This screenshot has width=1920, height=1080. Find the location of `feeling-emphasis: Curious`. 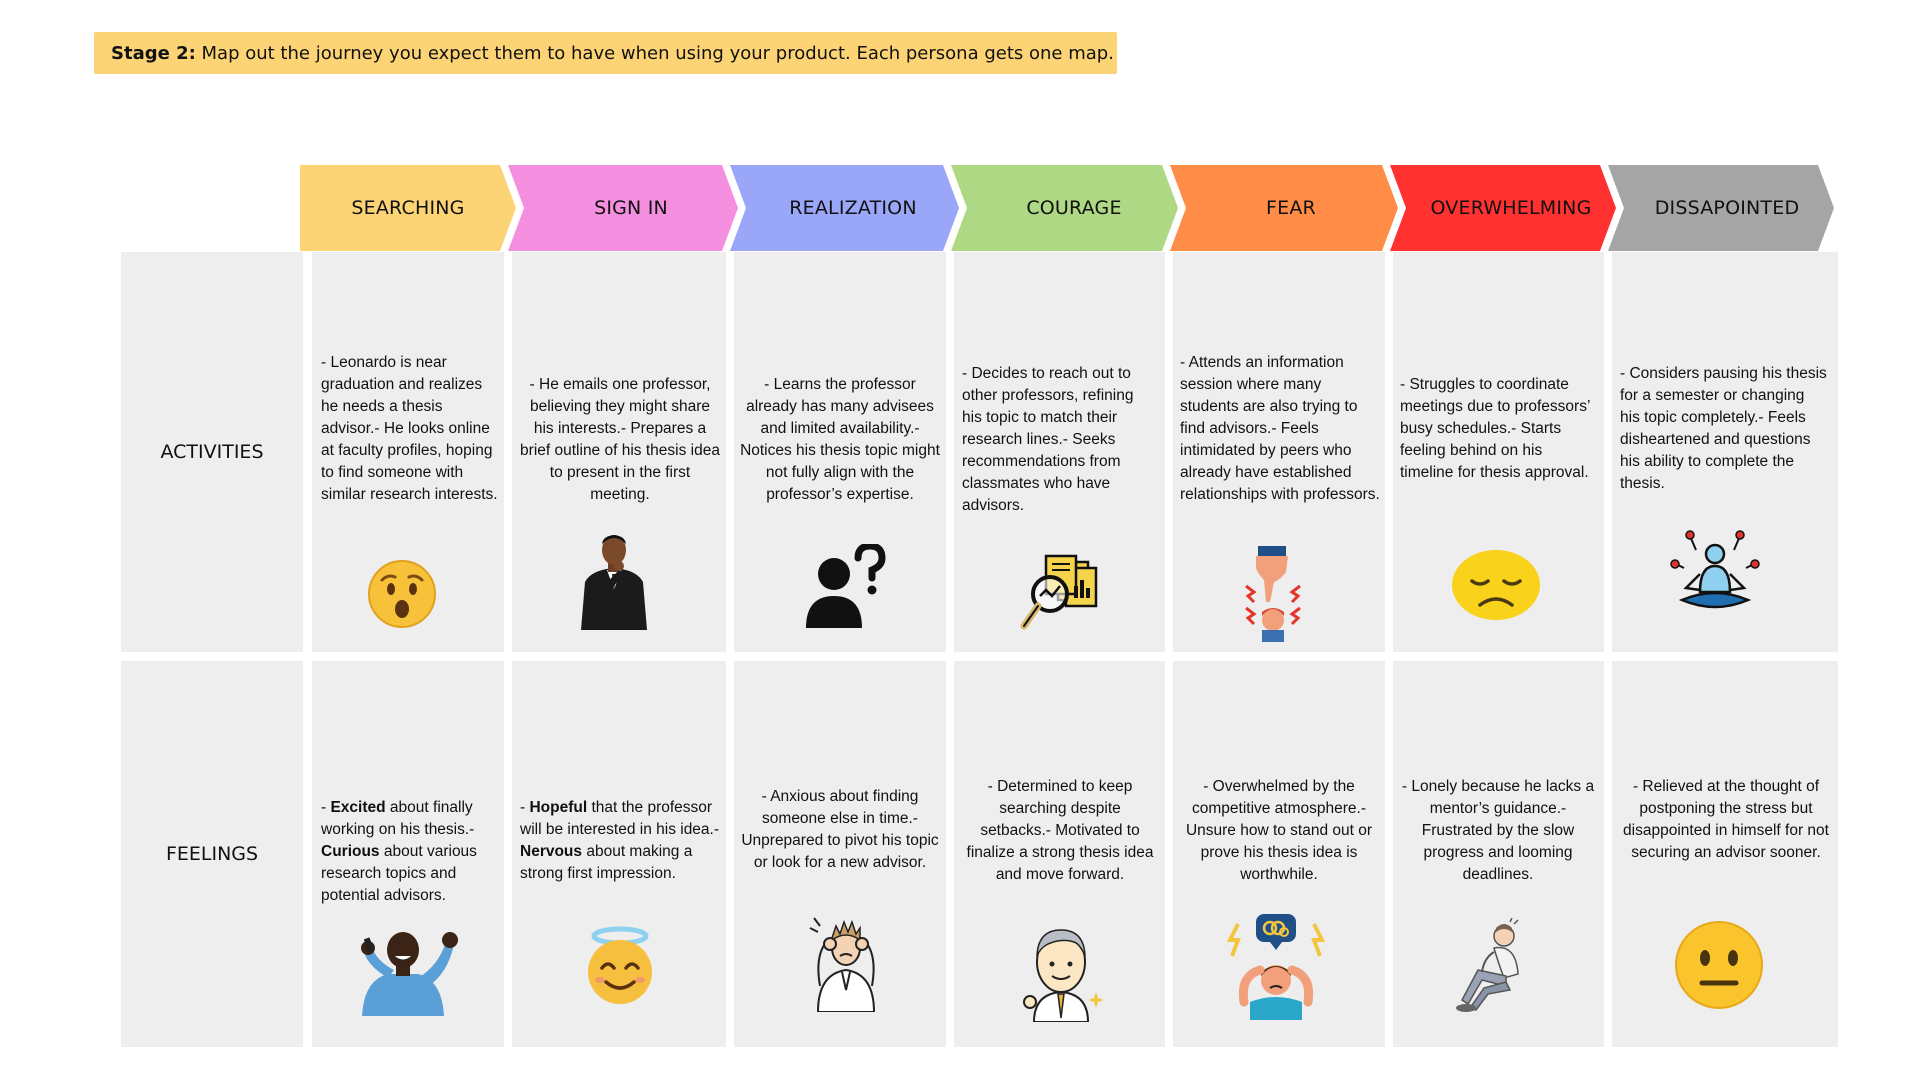

feeling-emphasis: Curious is located at coordinates (350, 851).